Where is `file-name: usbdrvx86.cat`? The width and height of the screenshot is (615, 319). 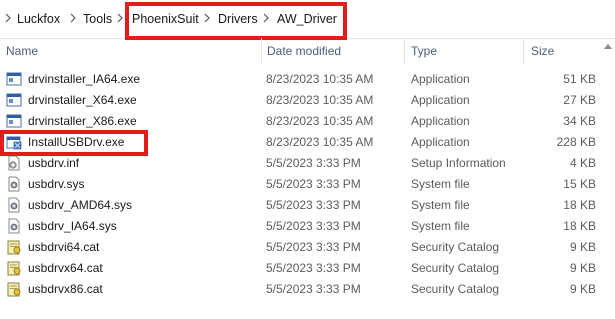
file-name: usbdrvx86.cat is located at coordinates (65, 289).